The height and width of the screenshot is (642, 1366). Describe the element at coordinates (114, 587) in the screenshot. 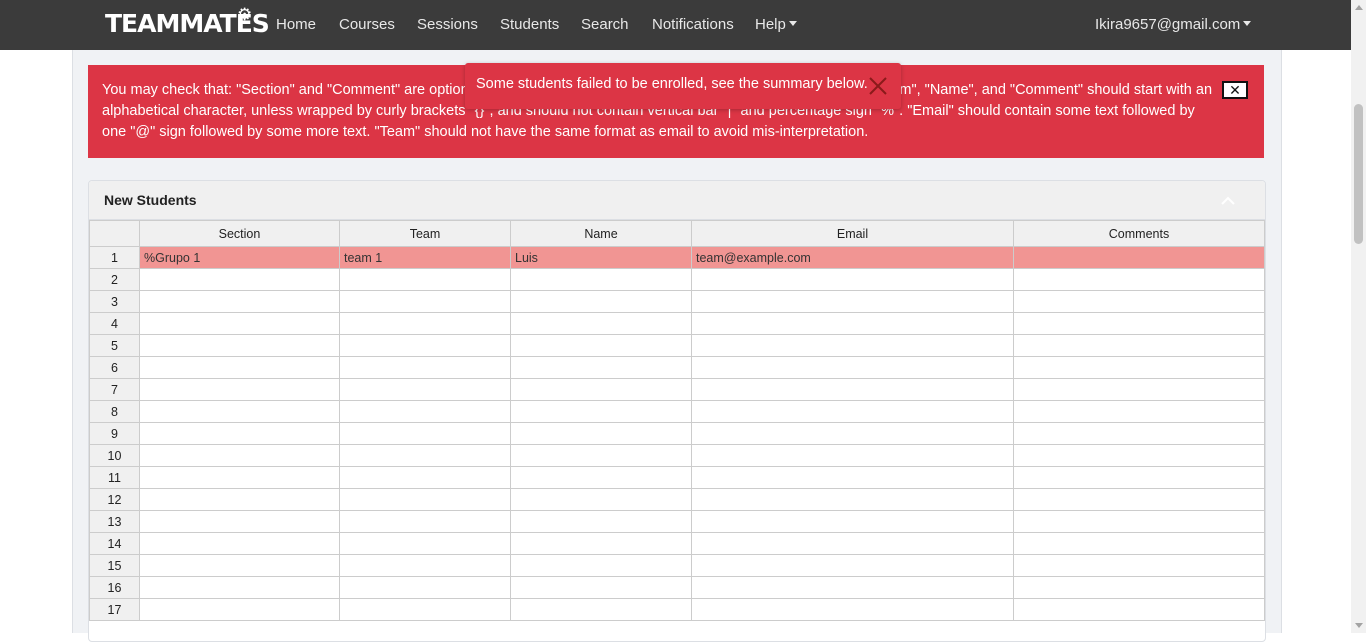

I see `row-number: 16` at that location.